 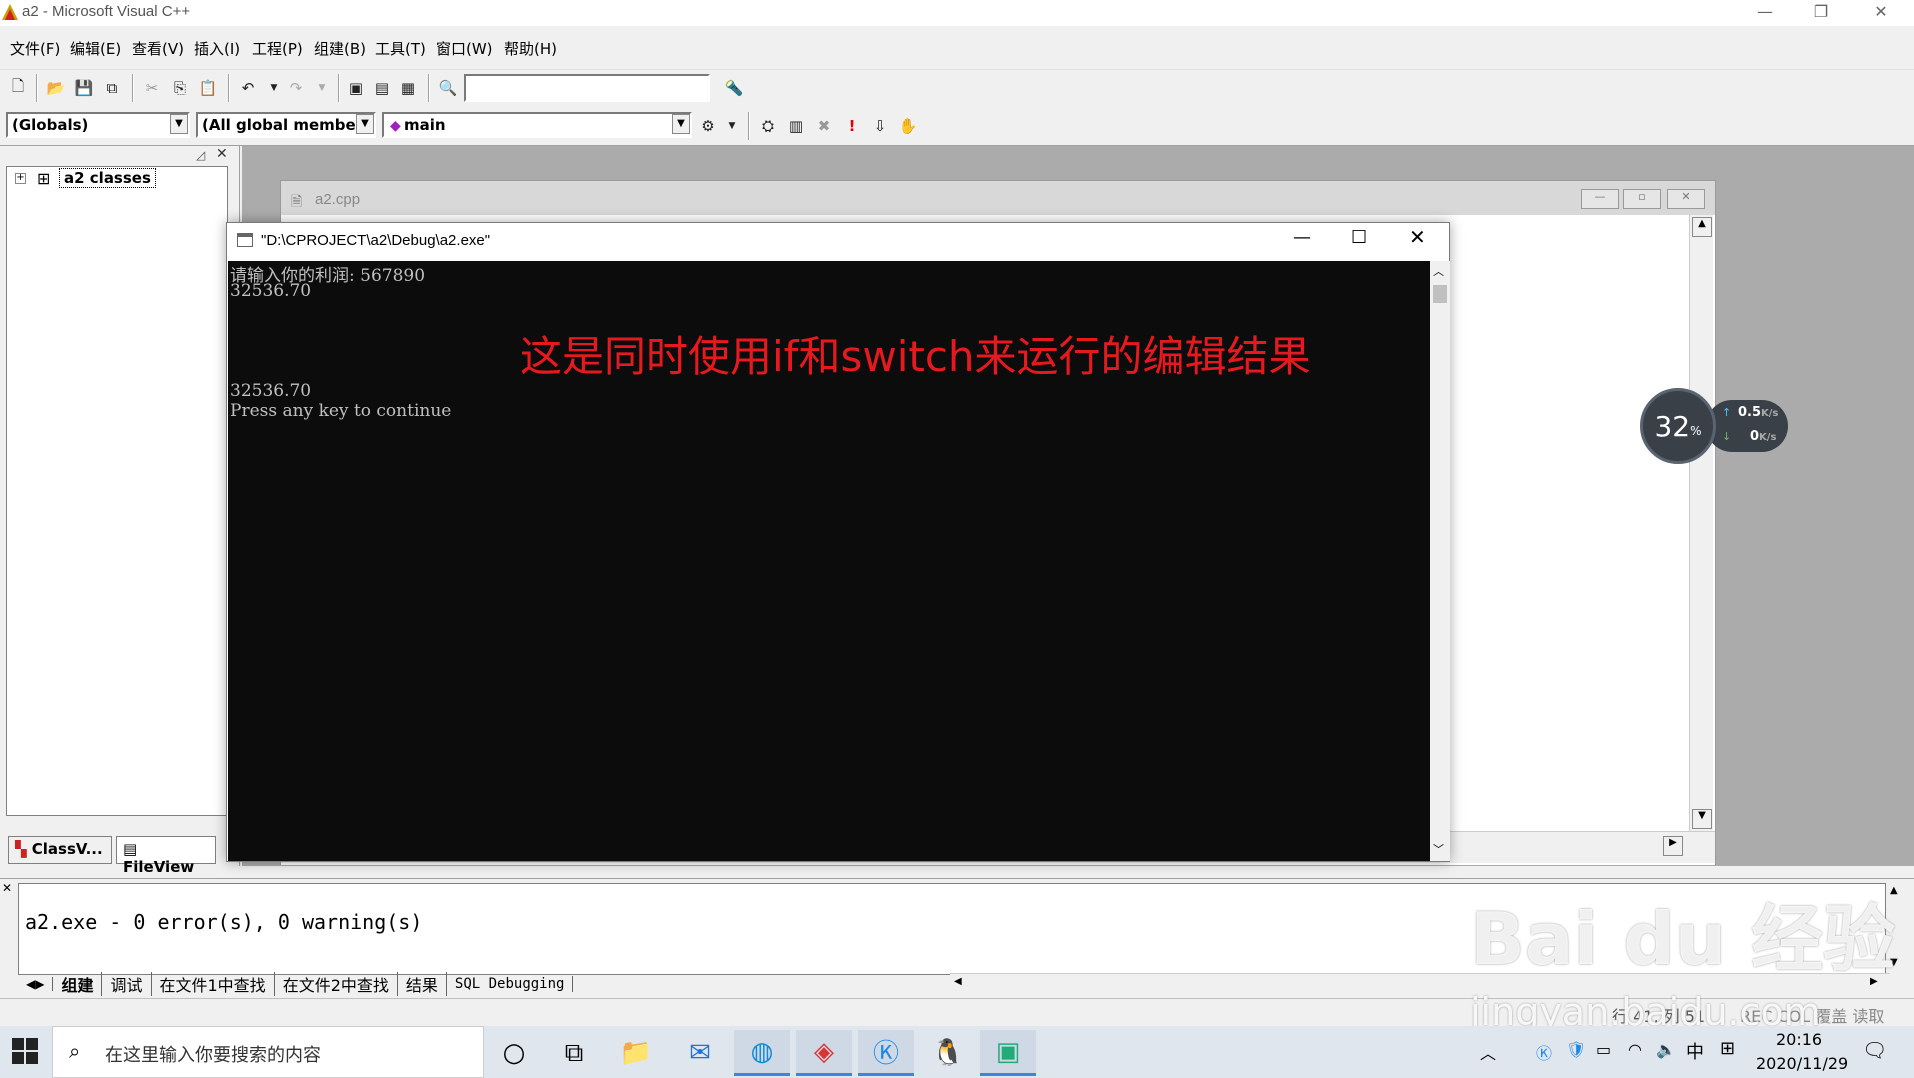 What do you see at coordinates (530, 48) in the screenshot?
I see `menu-help: 帮助(H)` at bounding box center [530, 48].